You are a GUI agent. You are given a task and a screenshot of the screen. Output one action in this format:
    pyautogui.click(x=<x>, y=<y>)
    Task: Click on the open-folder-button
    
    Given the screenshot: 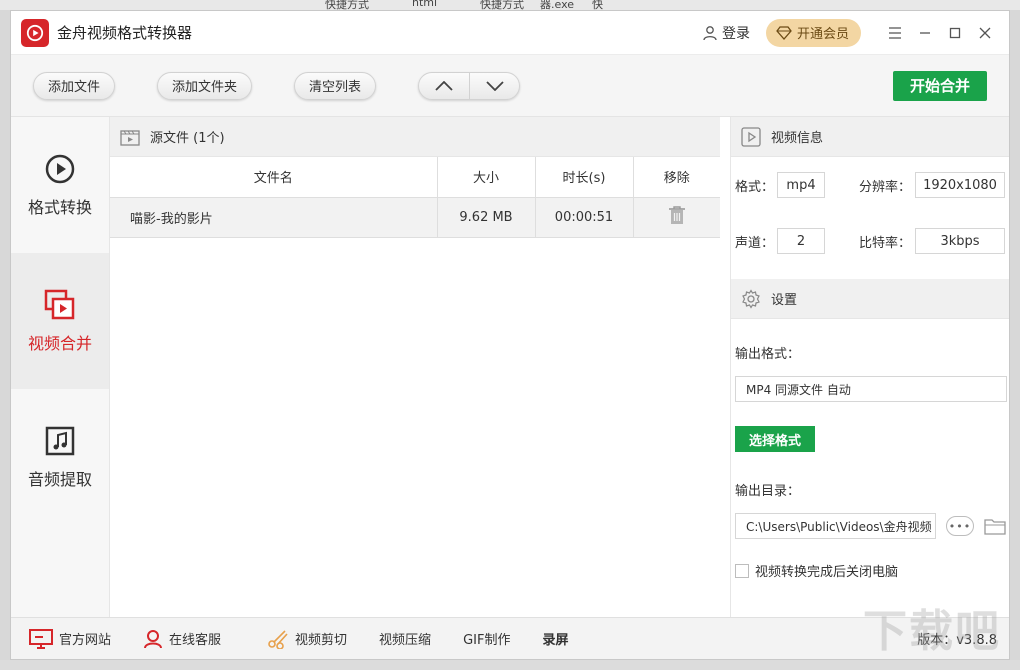 What is the action you would take?
    pyautogui.click(x=995, y=526)
    